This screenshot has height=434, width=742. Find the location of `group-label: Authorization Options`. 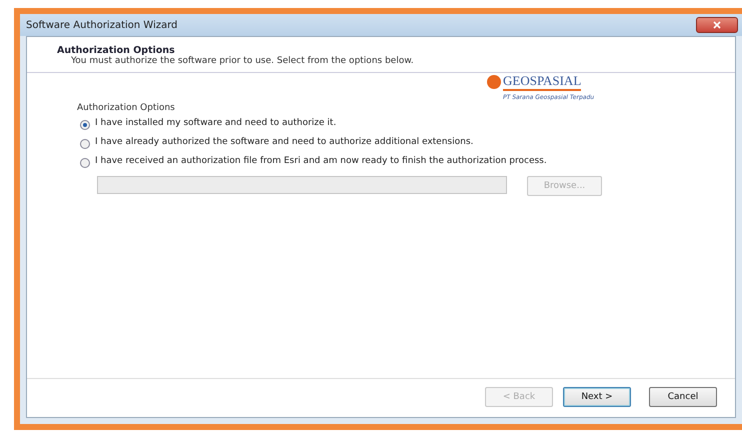

group-label: Authorization Options is located at coordinates (126, 108).